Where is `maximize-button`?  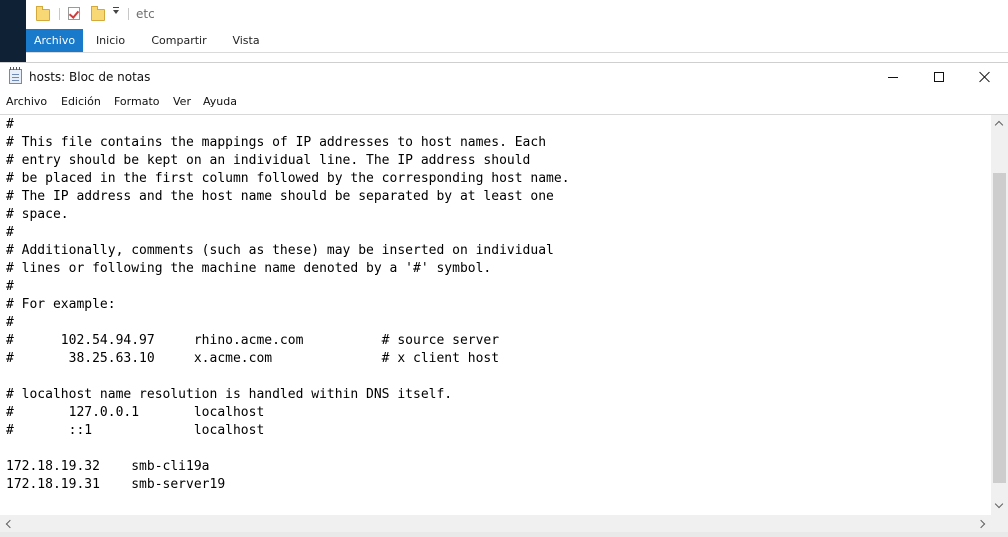
maximize-button is located at coordinates (939, 77).